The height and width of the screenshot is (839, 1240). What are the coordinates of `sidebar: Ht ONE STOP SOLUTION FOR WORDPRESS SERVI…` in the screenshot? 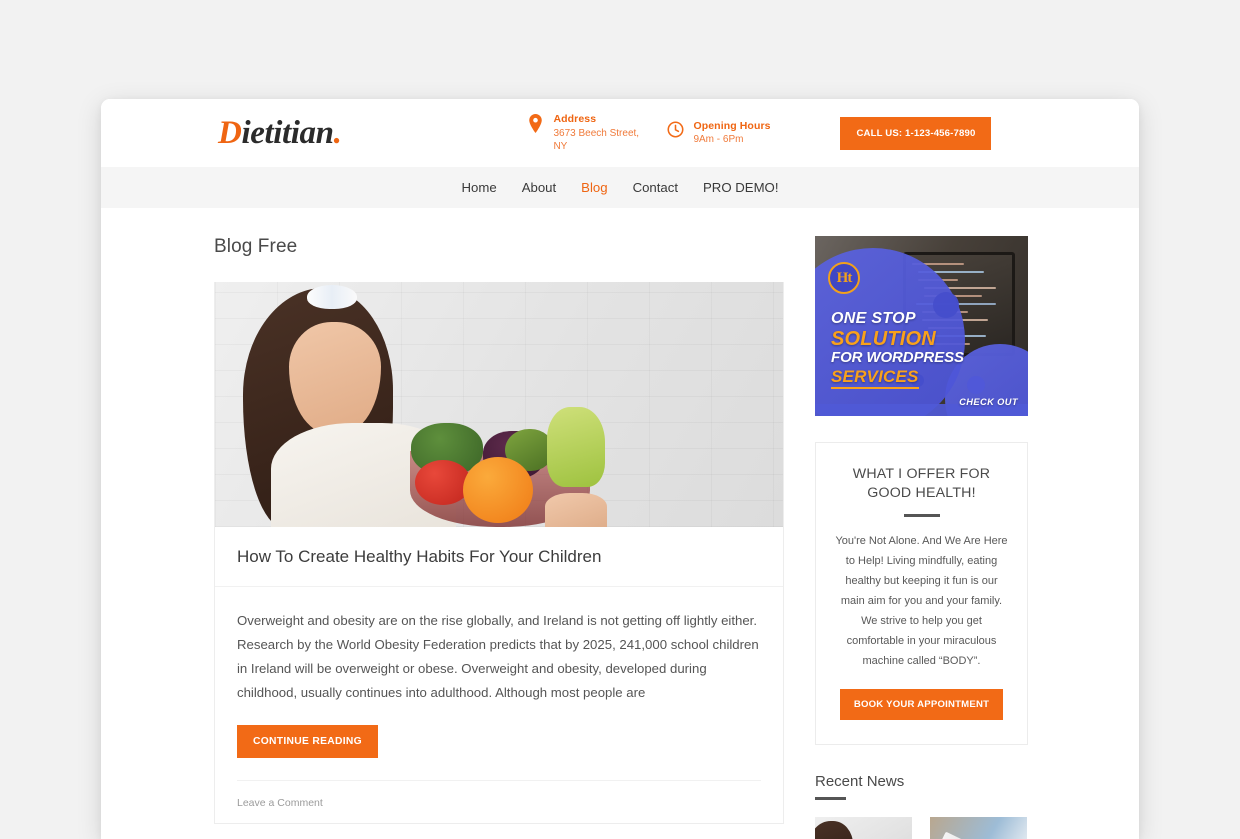 It's located at (921, 537).